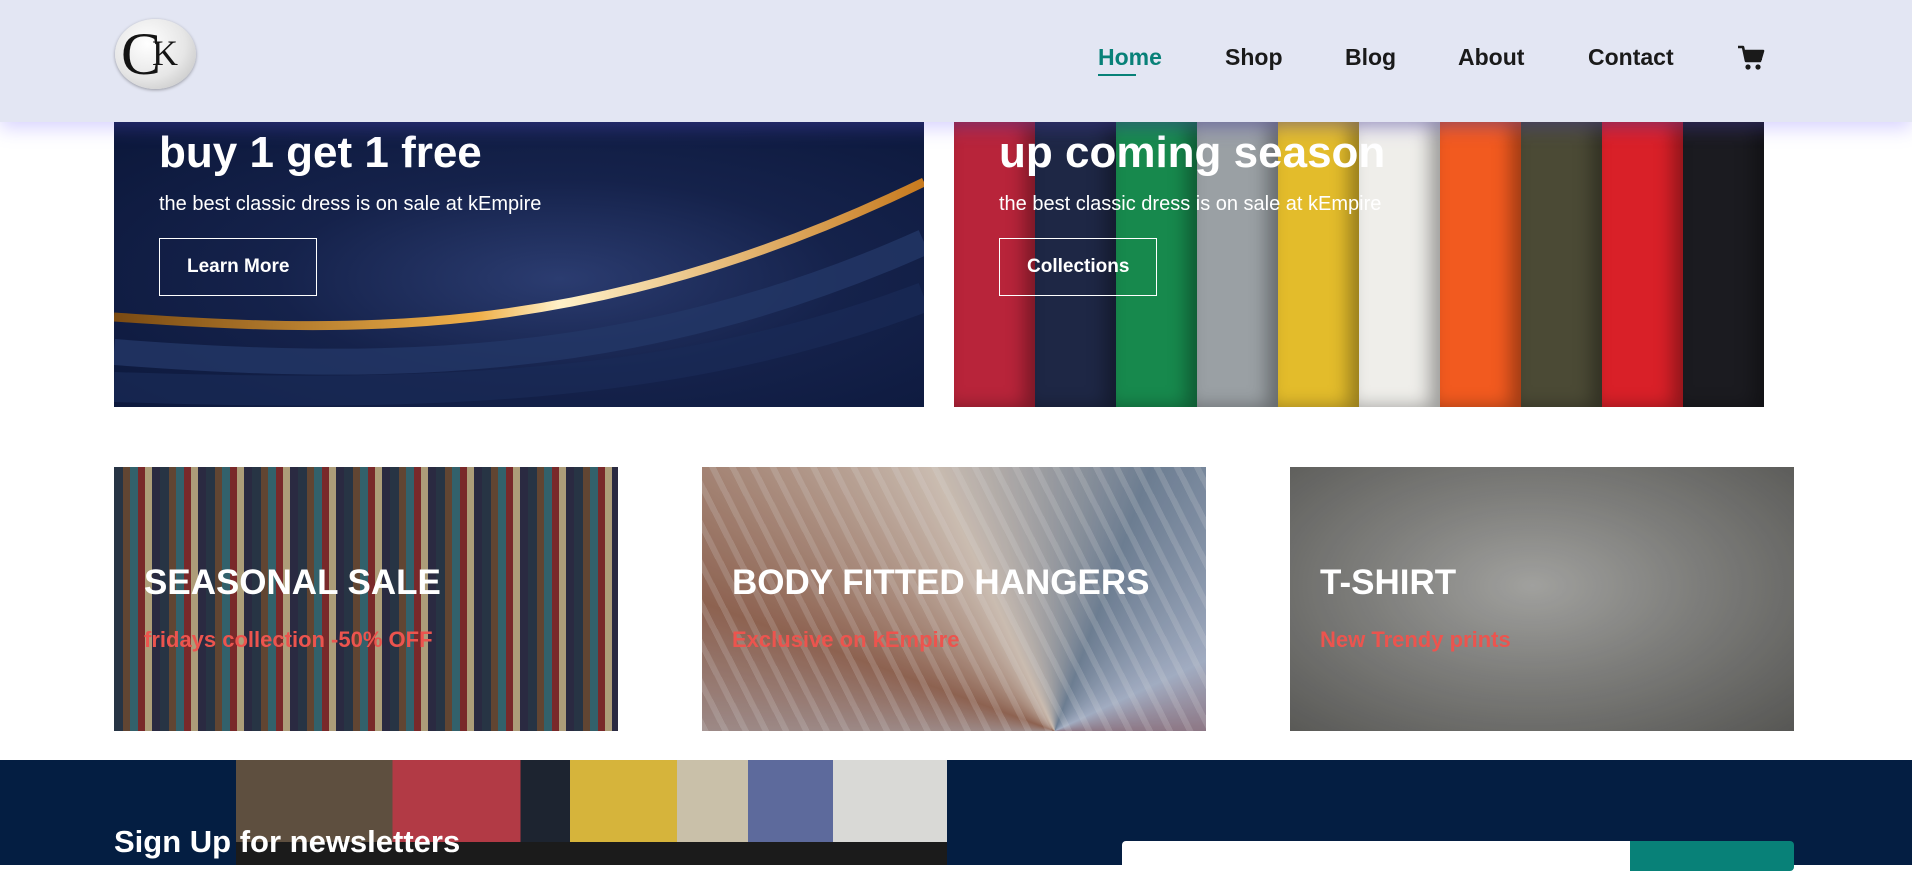  Describe the element at coordinates (1117, 75) in the screenshot. I see `nav-active-underline` at that location.